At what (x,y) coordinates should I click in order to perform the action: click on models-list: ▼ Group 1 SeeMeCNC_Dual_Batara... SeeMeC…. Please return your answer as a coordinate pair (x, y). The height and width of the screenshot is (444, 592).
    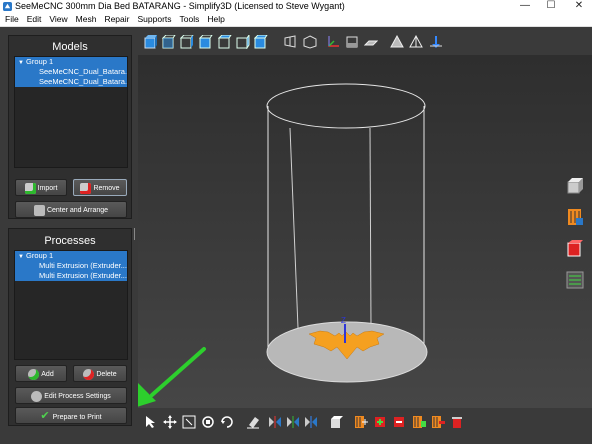
    Looking at the image, I should click on (71, 112).